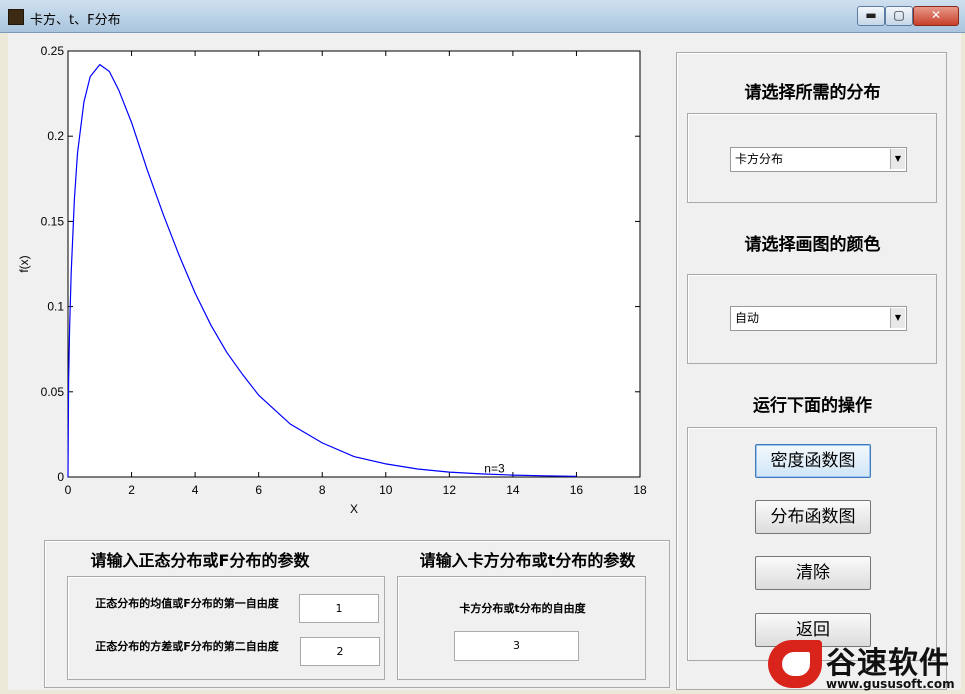  Describe the element at coordinates (339, 608) in the screenshot. I see `mean-input: 1` at that location.